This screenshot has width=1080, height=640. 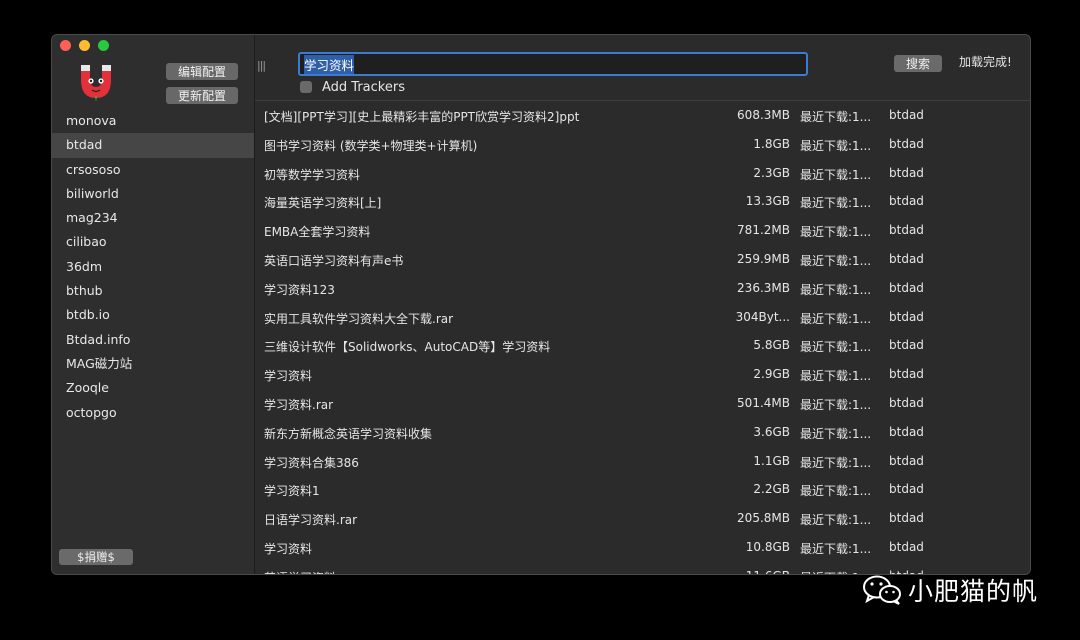 I want to click on result-name: 图书学习资料 (数学类+物理类+计算机), so click(x=371, y=145).